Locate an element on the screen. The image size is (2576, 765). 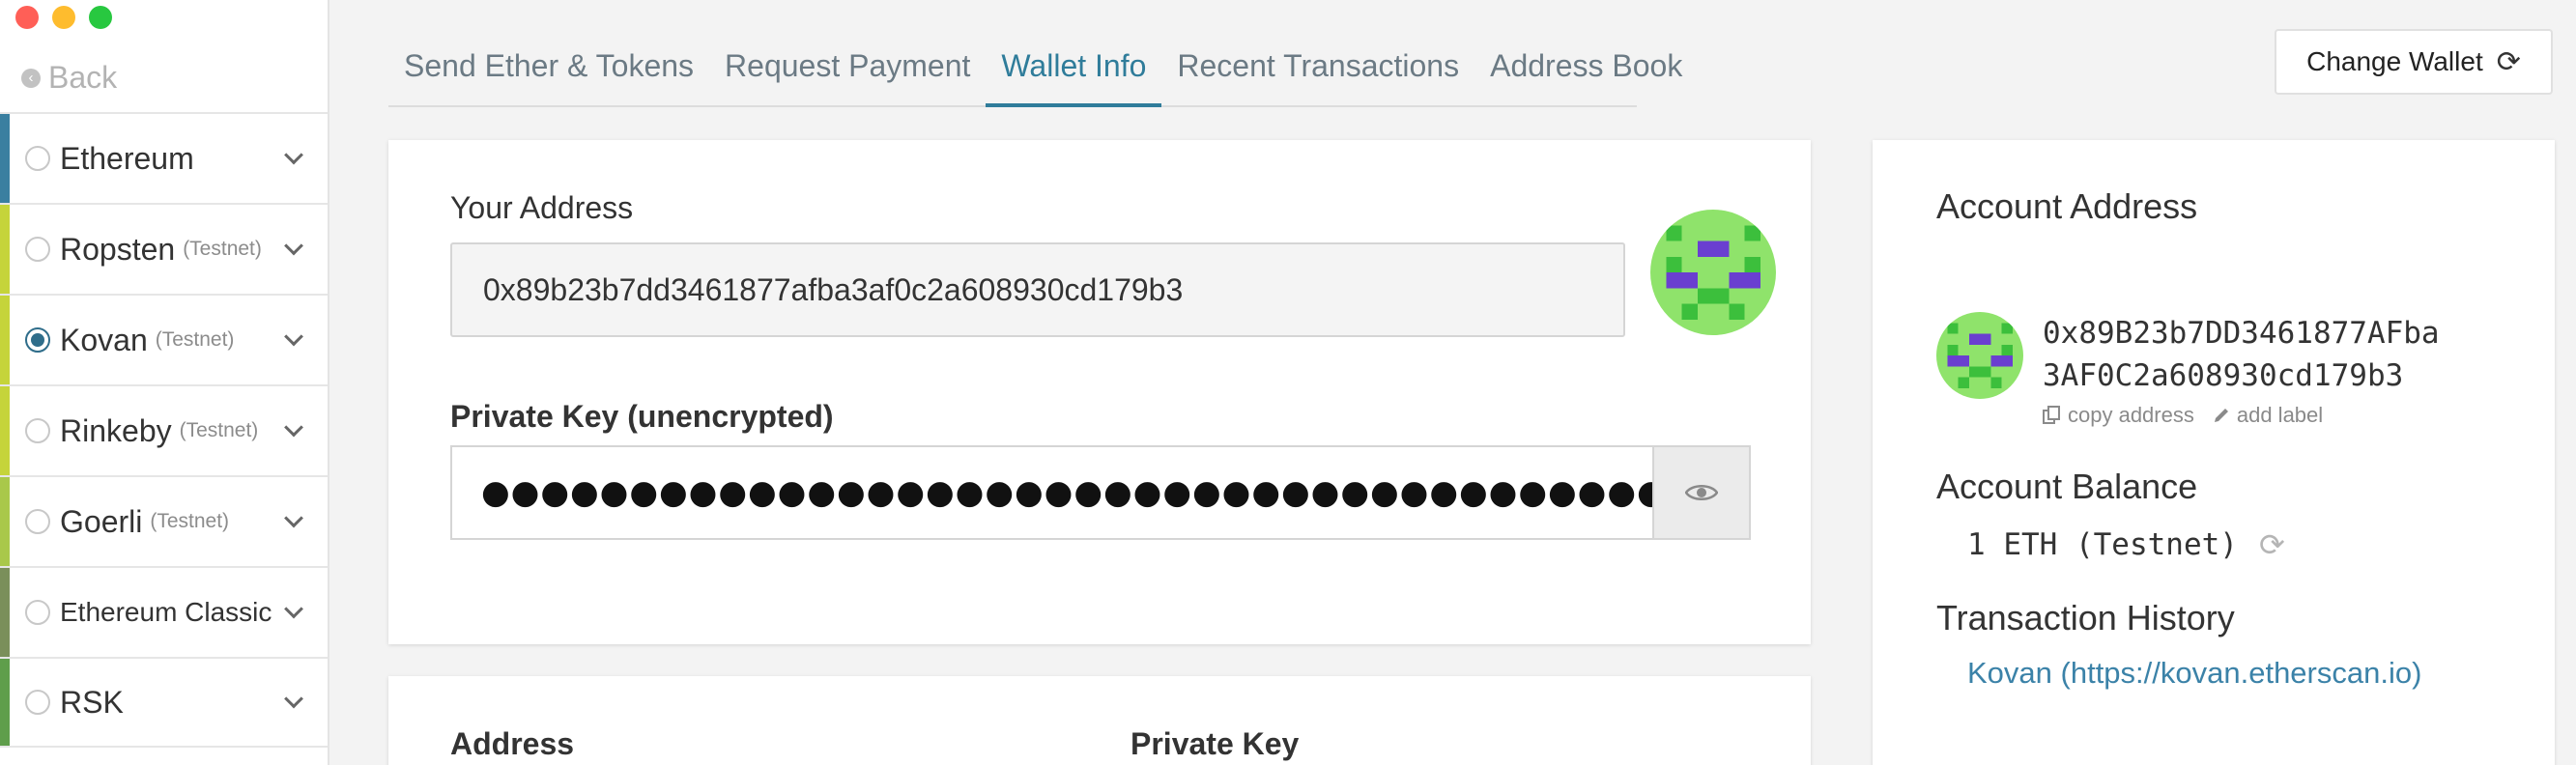
tab-recent-transactions: Recent Transactions is located at coordinates (1318, 72).